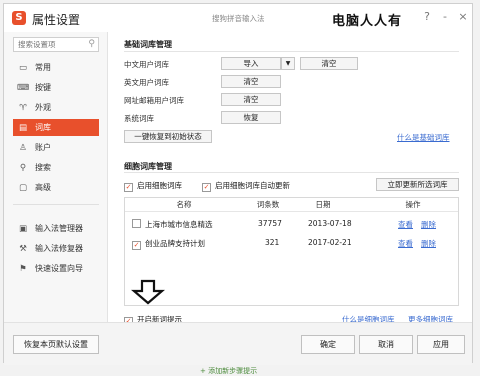 The width and height of the screenshot is (480, 376). Describe the element at coordinates (423, 137) in the screenshot. I see `what-basic-dict-link: 什么是基础词库` at that location.